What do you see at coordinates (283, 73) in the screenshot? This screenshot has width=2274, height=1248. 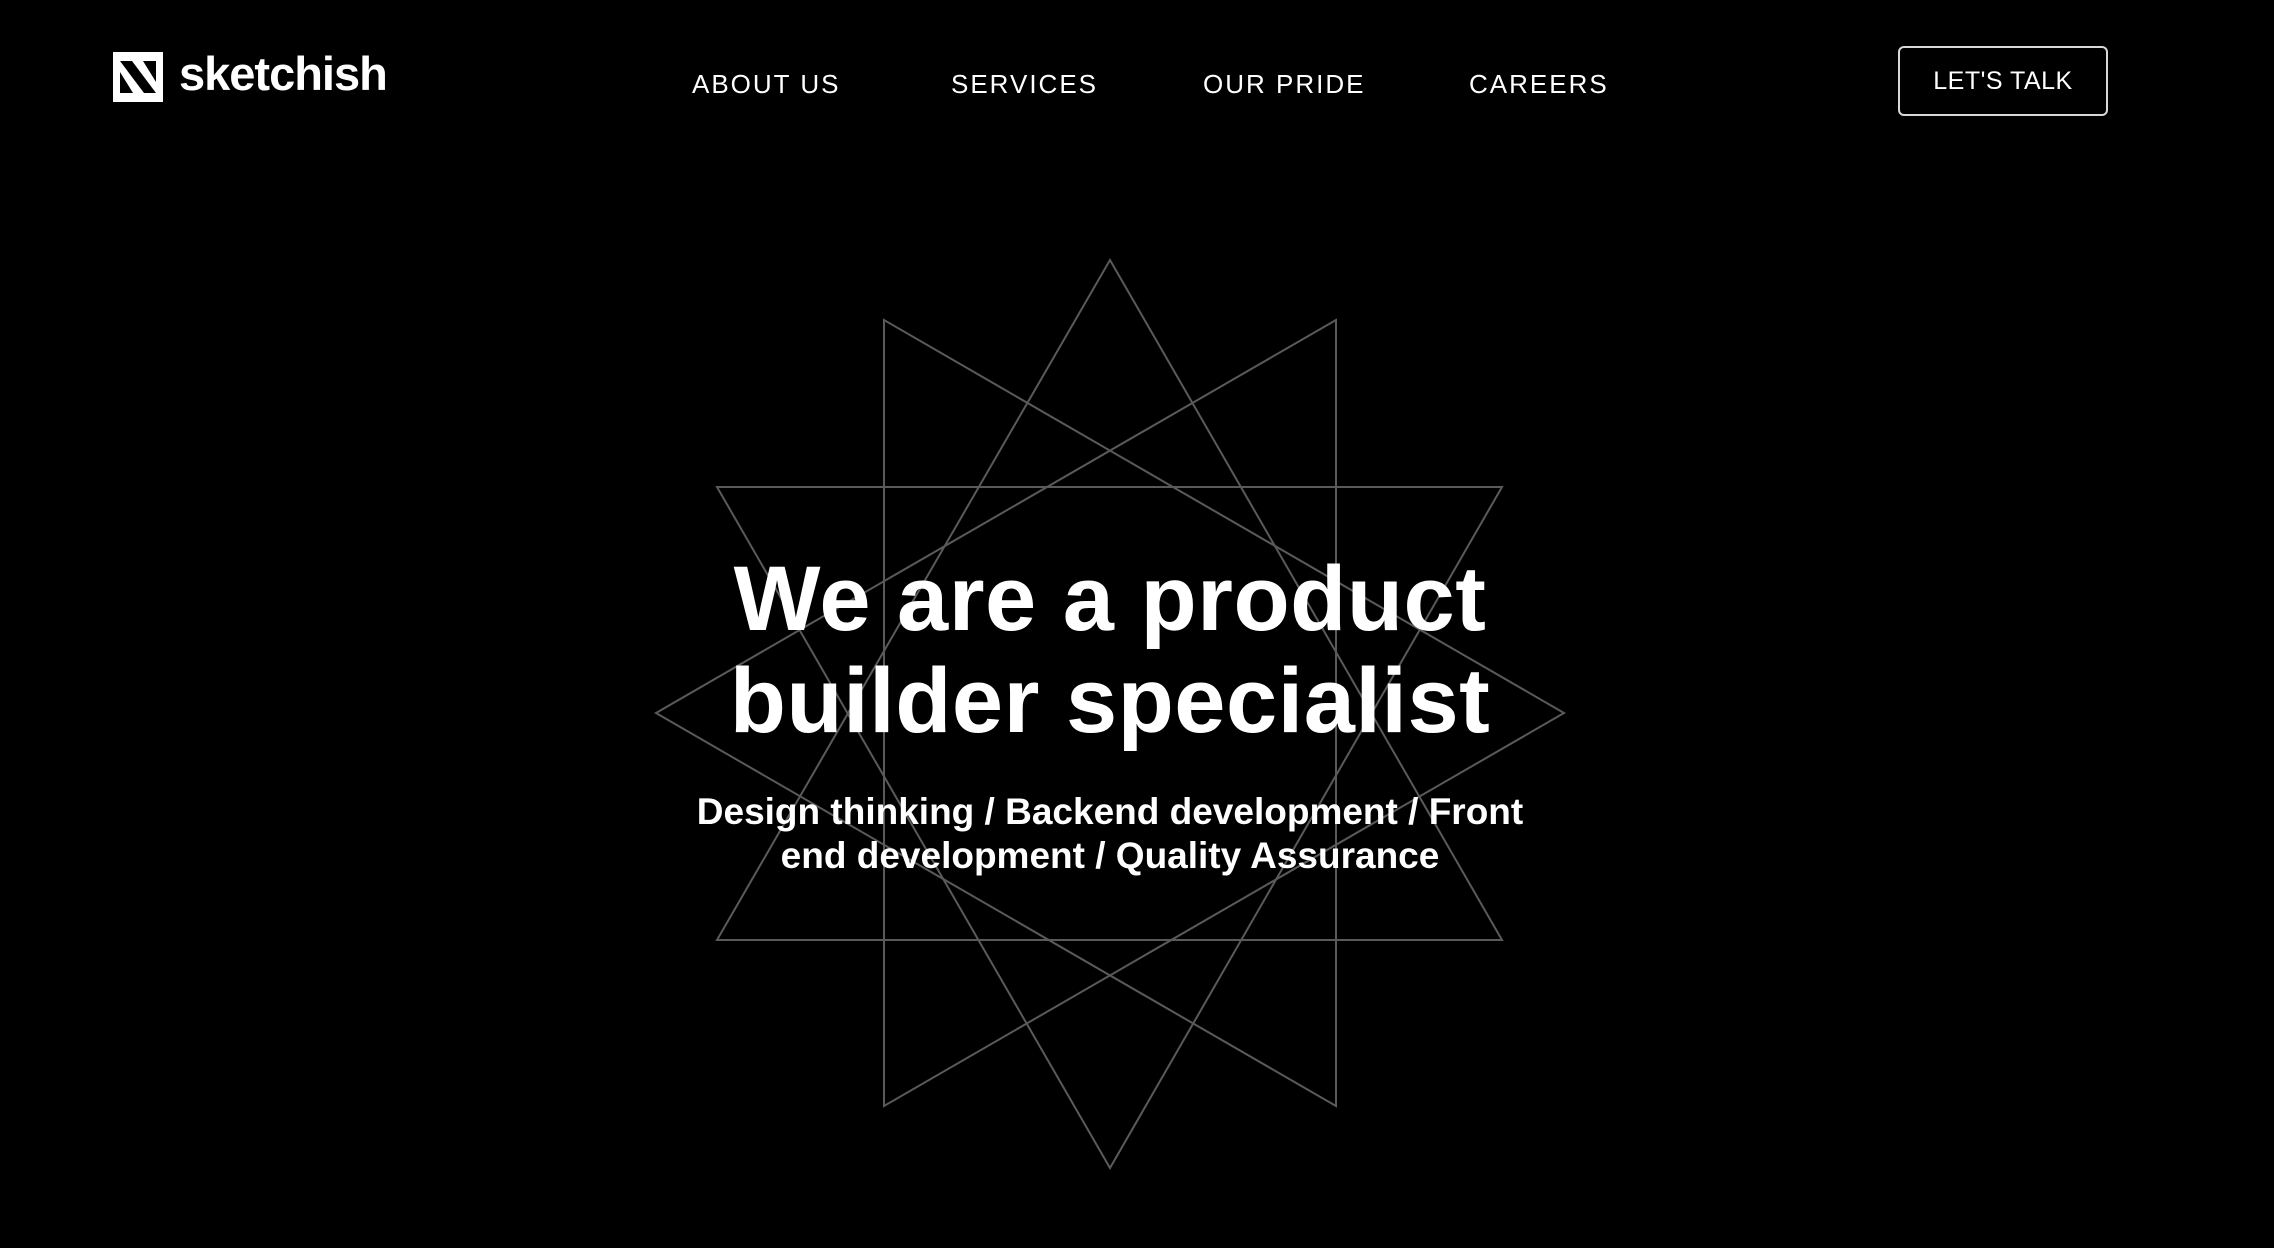 I see `brand-name: sketchish` at bounding box center [283, 73].